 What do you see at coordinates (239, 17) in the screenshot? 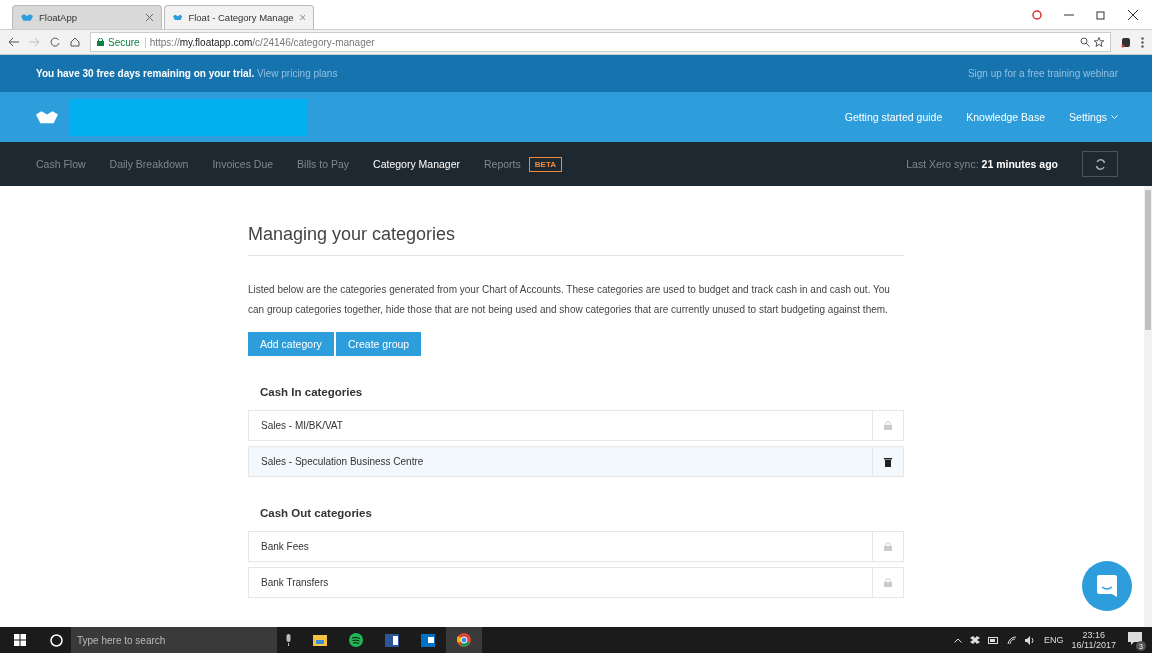
I see `browser-tab: Float - Category Manage` at bounding box center [239, 17].